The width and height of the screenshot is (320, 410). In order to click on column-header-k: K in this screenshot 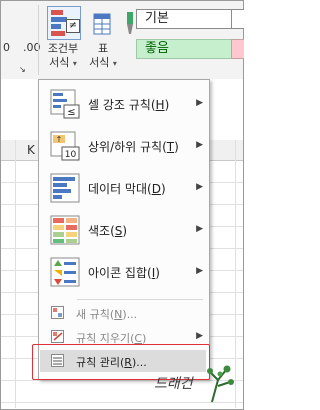, I will do `click(31, 150)`.